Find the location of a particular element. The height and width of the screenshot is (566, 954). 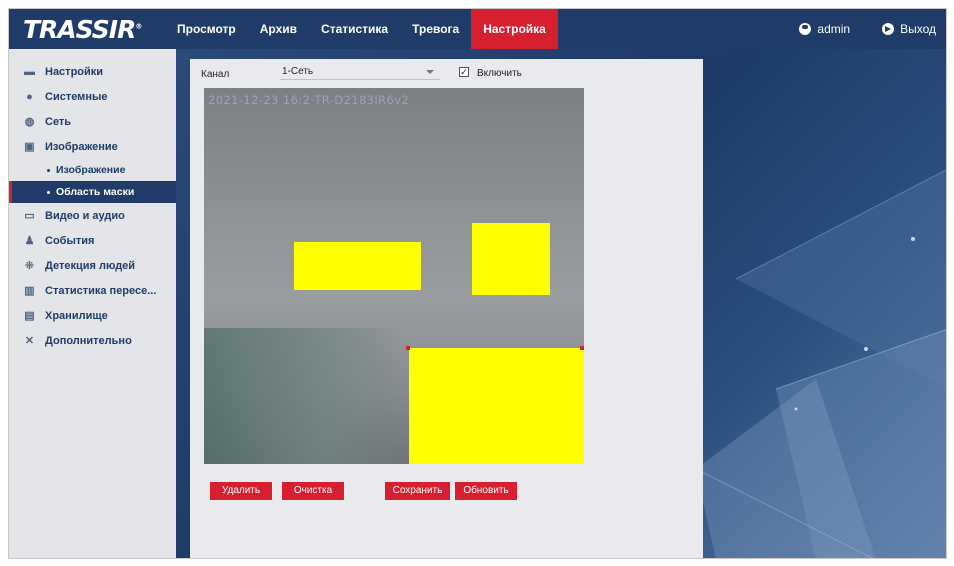

sidebar-item-advanced: ✕ Дополнительно is located at coordinates (92, 340).